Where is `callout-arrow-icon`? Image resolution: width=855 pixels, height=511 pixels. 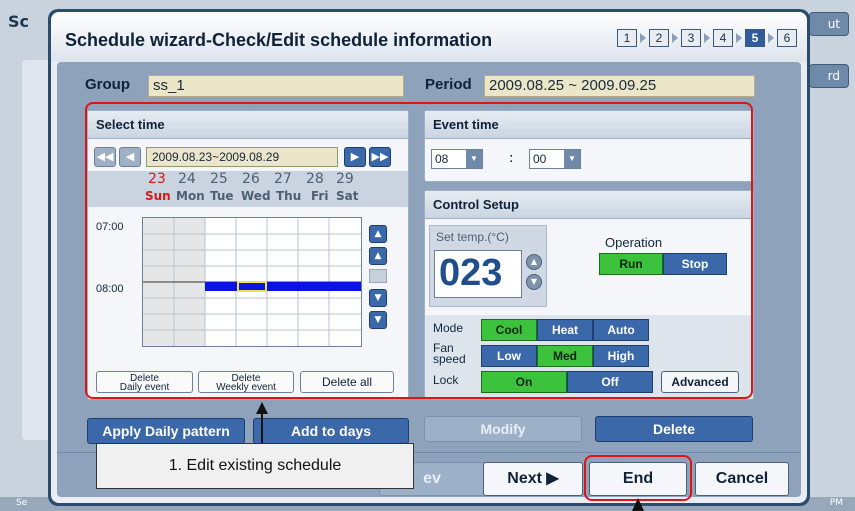
callout-arrow-icon is located at coordinates (262, 423).